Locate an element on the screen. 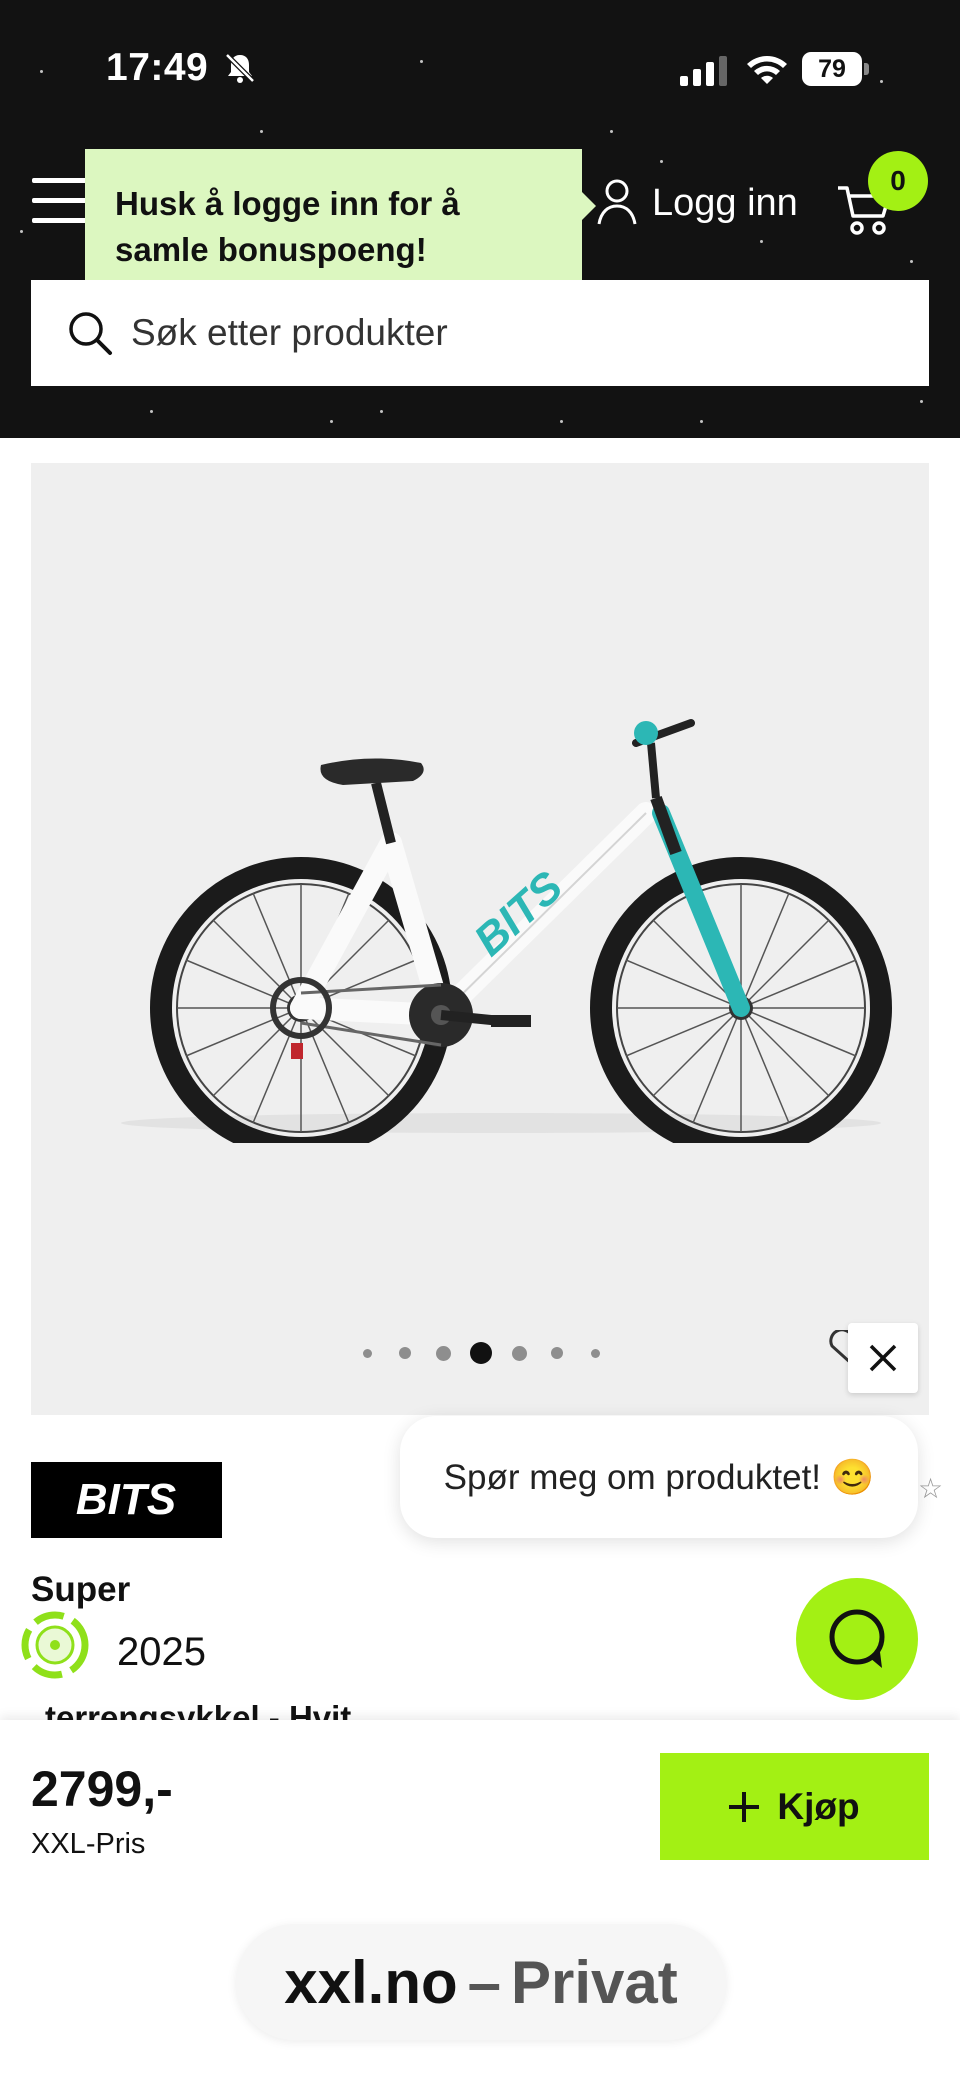 The image size is (960, 2079). bell-slash-icon is located at coordinates (240, 68).